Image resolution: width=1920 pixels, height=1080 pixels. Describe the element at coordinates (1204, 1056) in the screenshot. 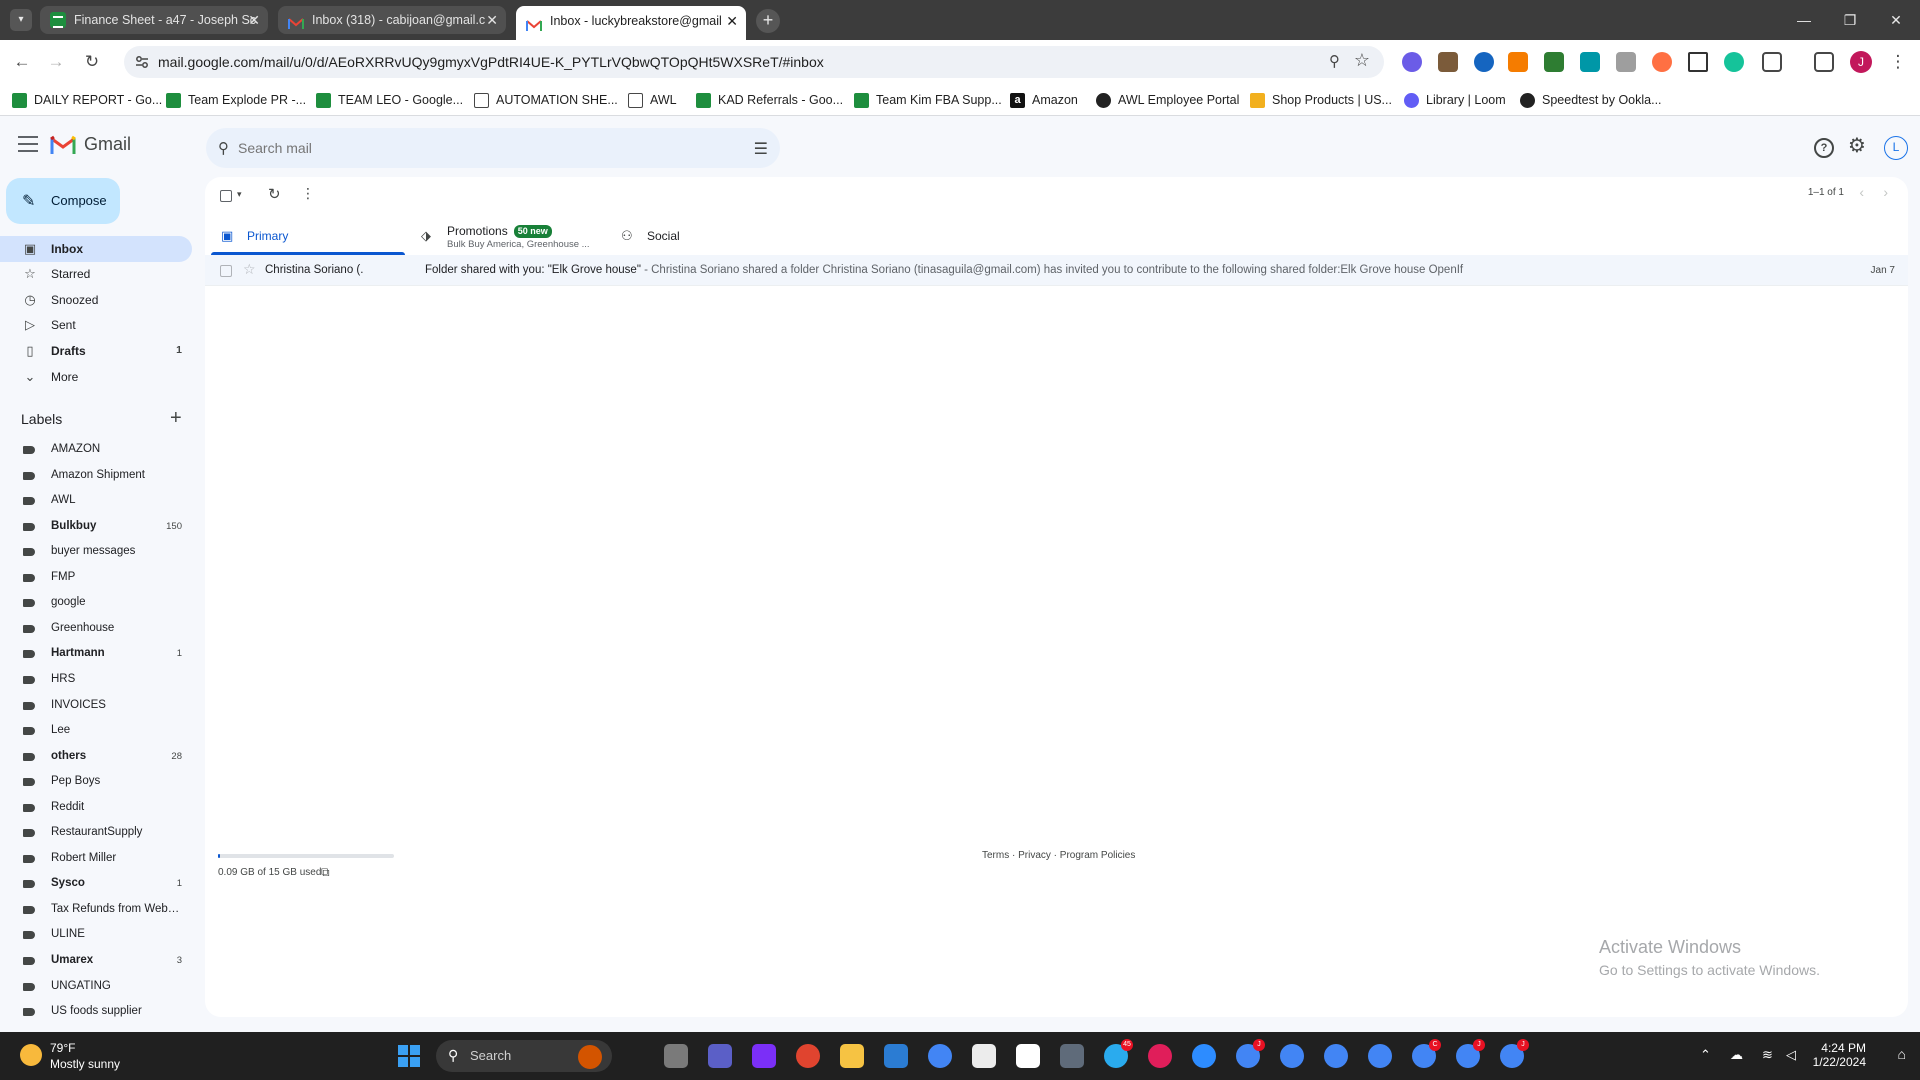

I see `zoom-icon` at that location.